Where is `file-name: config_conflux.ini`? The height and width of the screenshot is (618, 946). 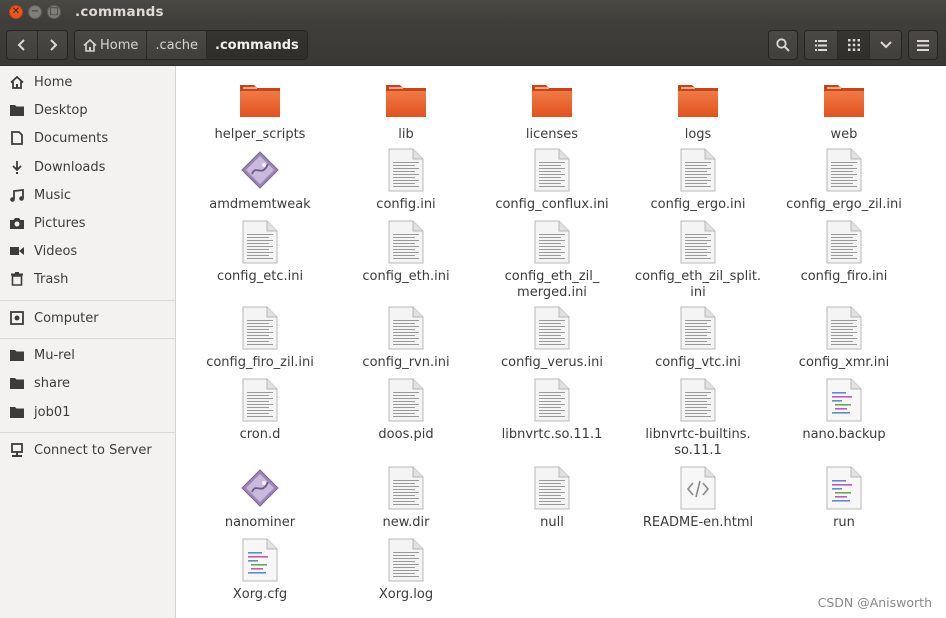 file-name: config_conflux.ini is located at coordinates (552, 204).